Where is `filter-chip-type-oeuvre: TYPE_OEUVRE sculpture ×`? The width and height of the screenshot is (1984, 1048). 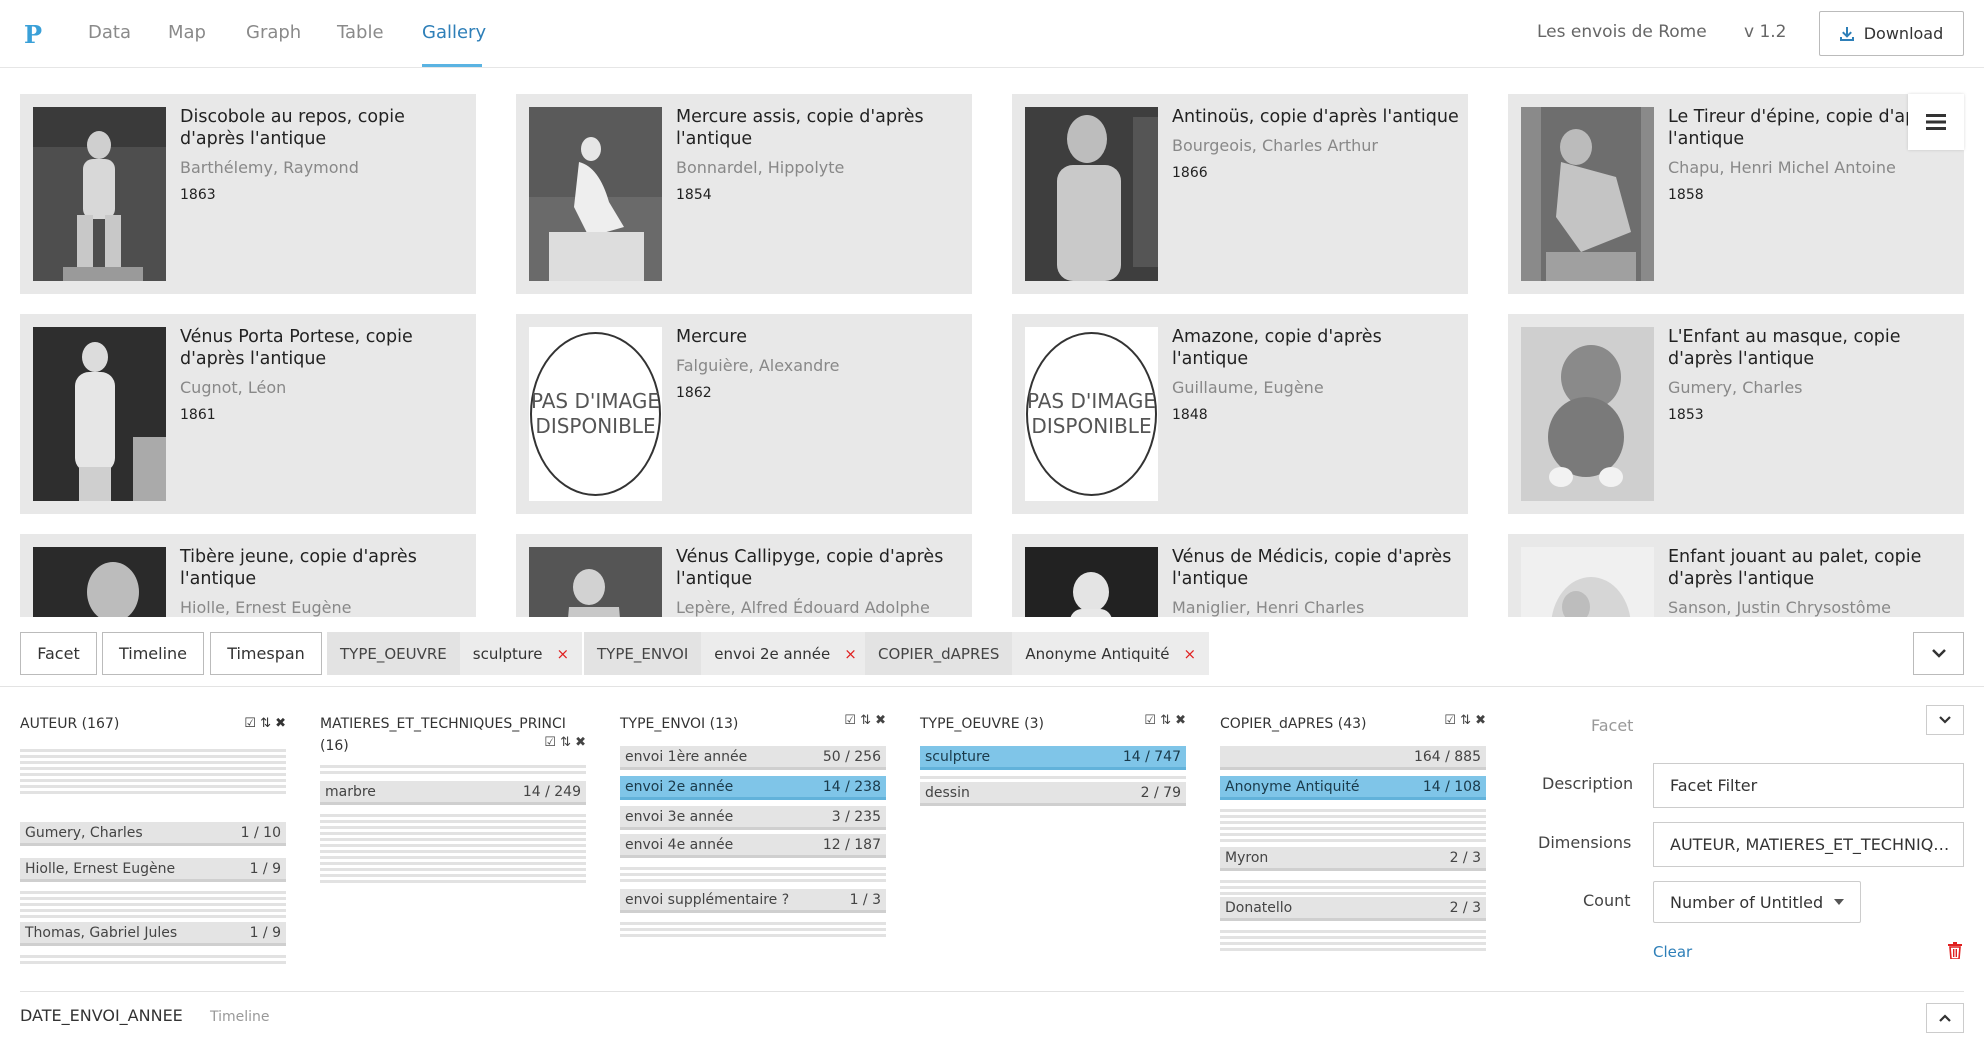 filter-chip-type-oeuvre: TYPE_OEUVRE sculpture × is located at coordinates (455, 653).